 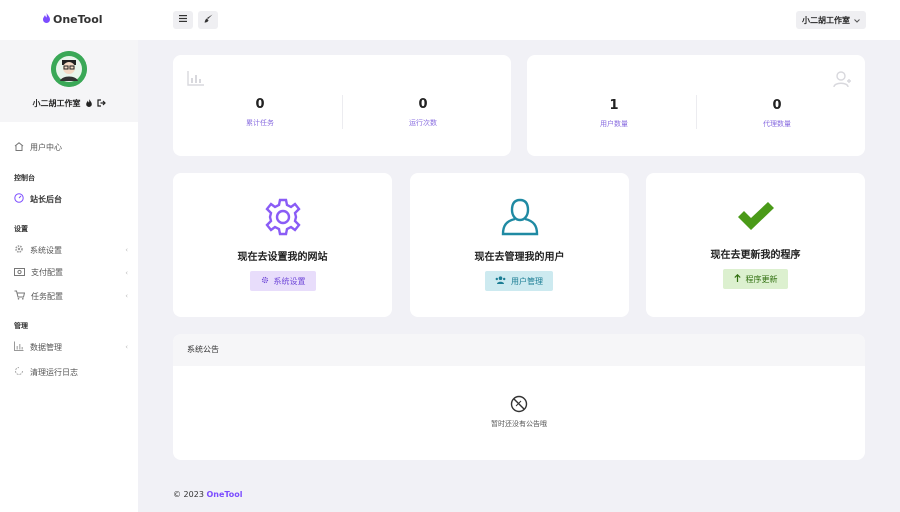 I want to click on dashboard-gauge-icon, so click(x=19, y=199).